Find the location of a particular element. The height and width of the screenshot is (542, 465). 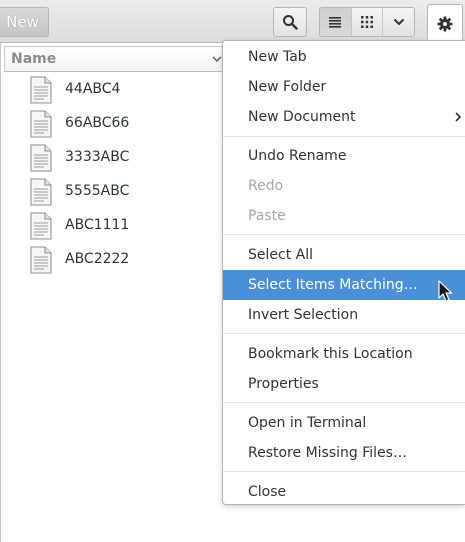

menu-item-undo-rename: Undo Rename is located at coordinates (344, 155).